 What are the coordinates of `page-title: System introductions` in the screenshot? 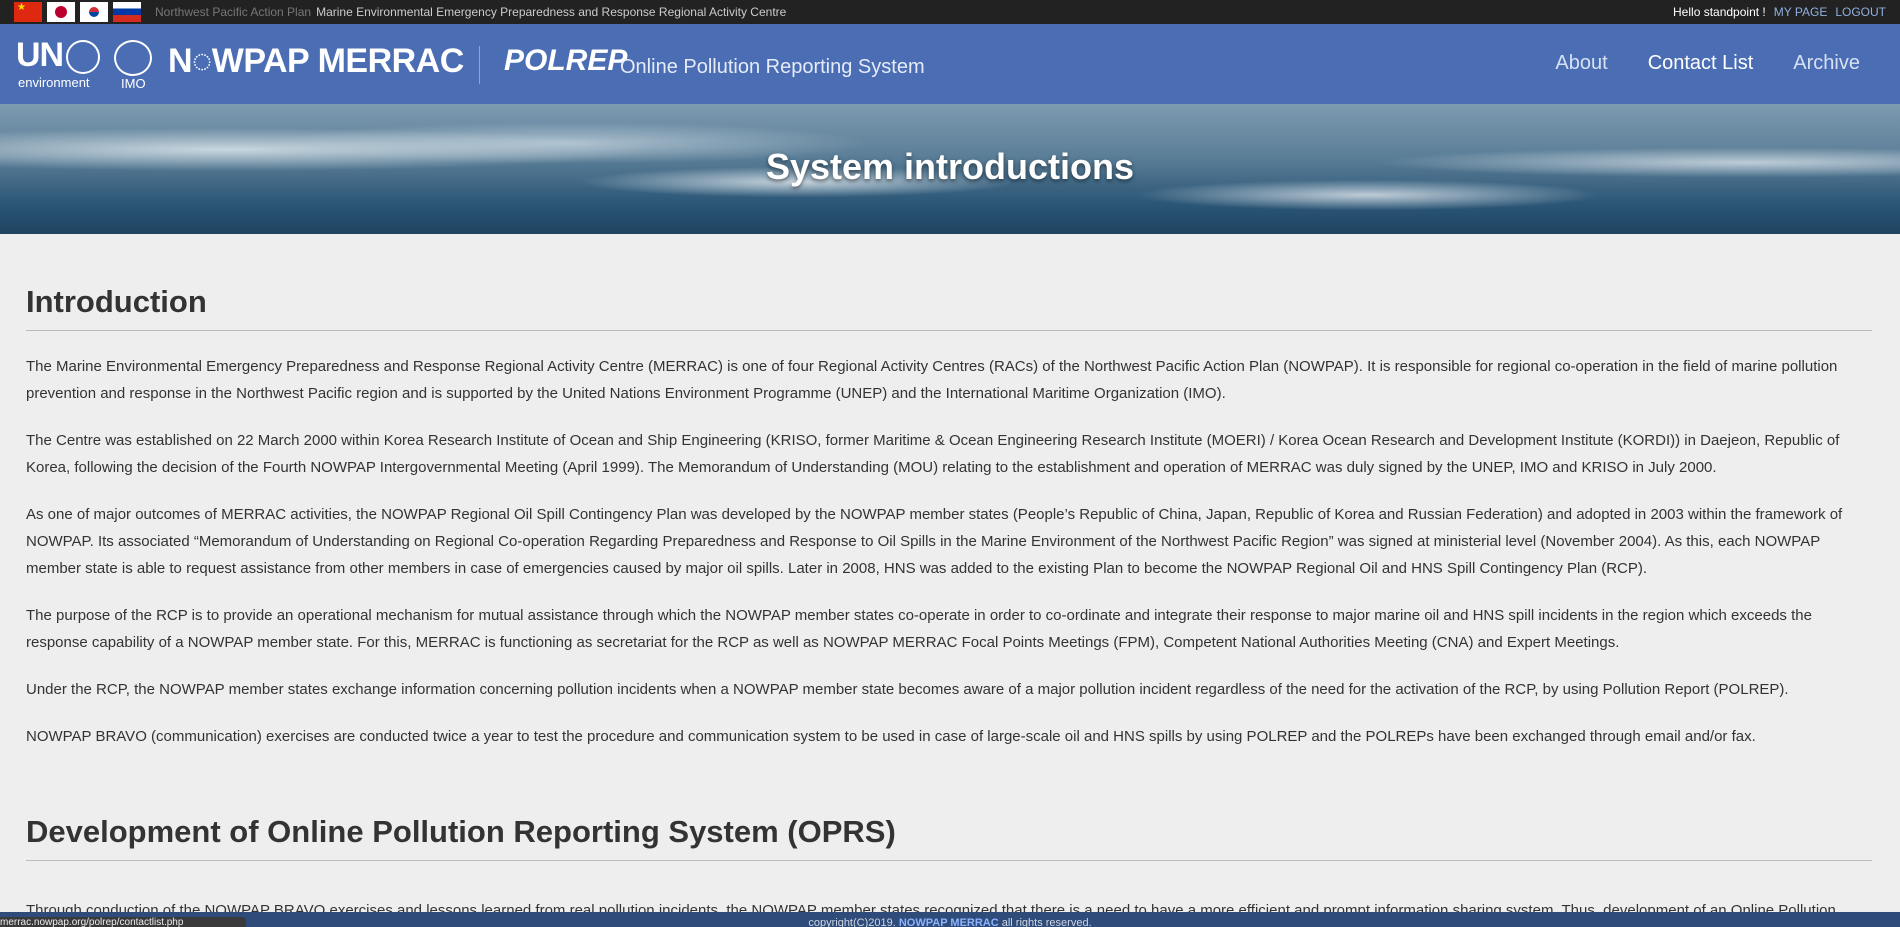 It's located at (950, 166).